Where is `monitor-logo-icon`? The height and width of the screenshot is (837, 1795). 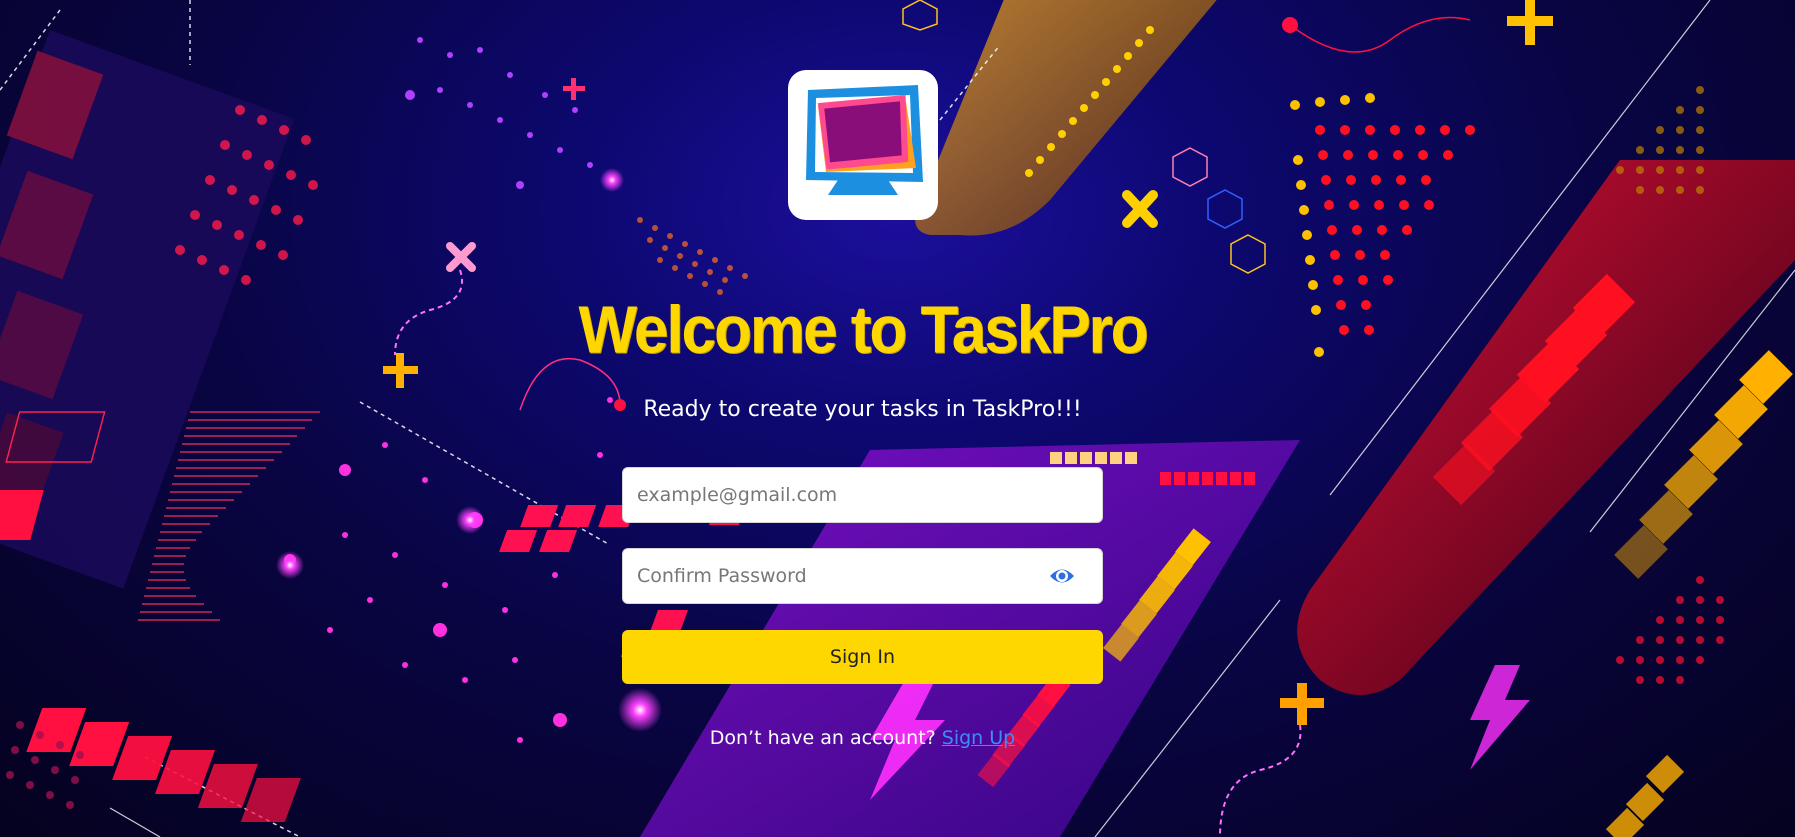
monitor-logo-icon is located at coordinates (864, 140).